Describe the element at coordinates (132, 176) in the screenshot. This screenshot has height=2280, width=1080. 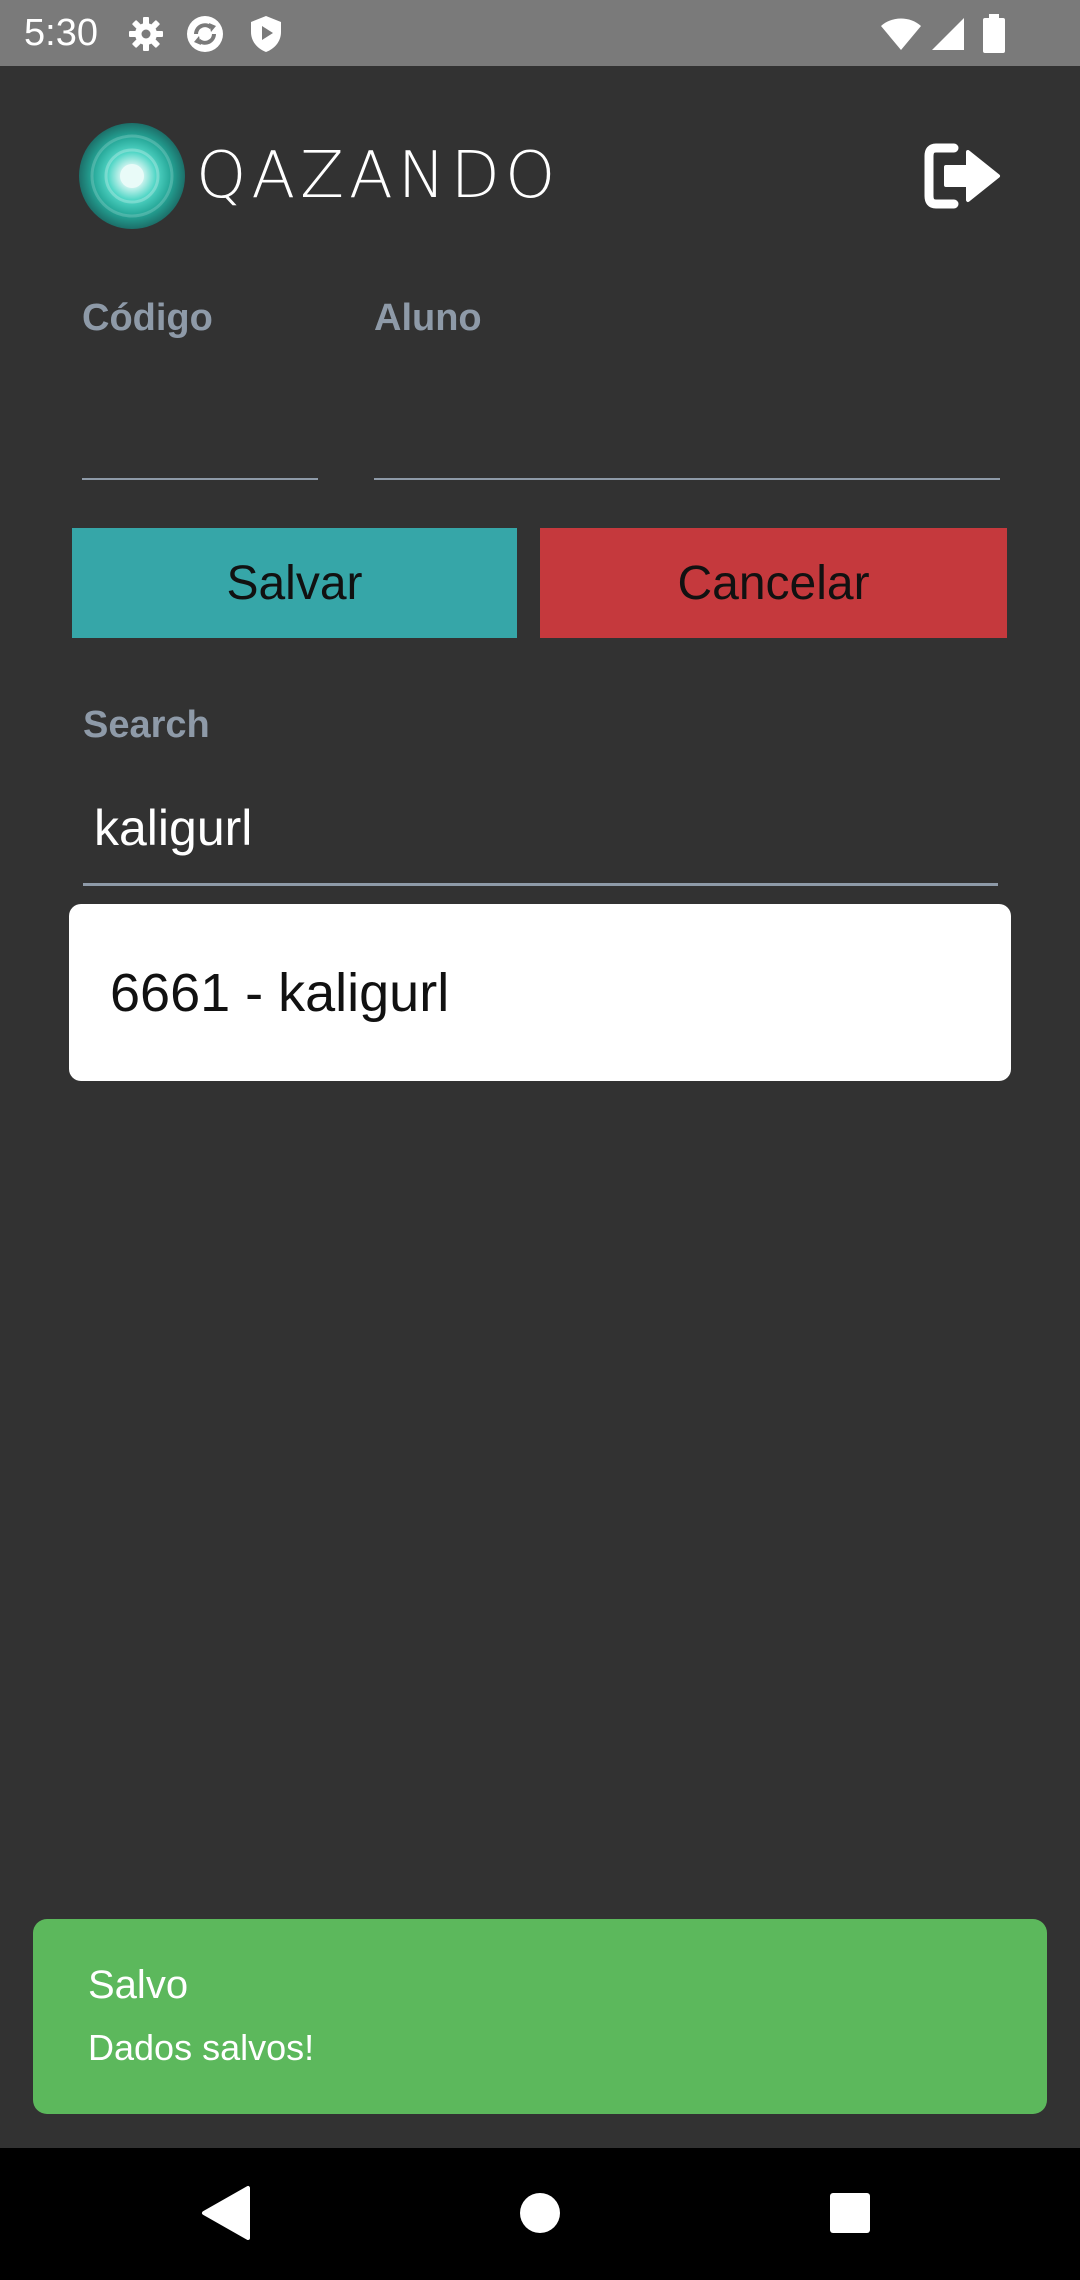
I see `logo-icon` at that location.